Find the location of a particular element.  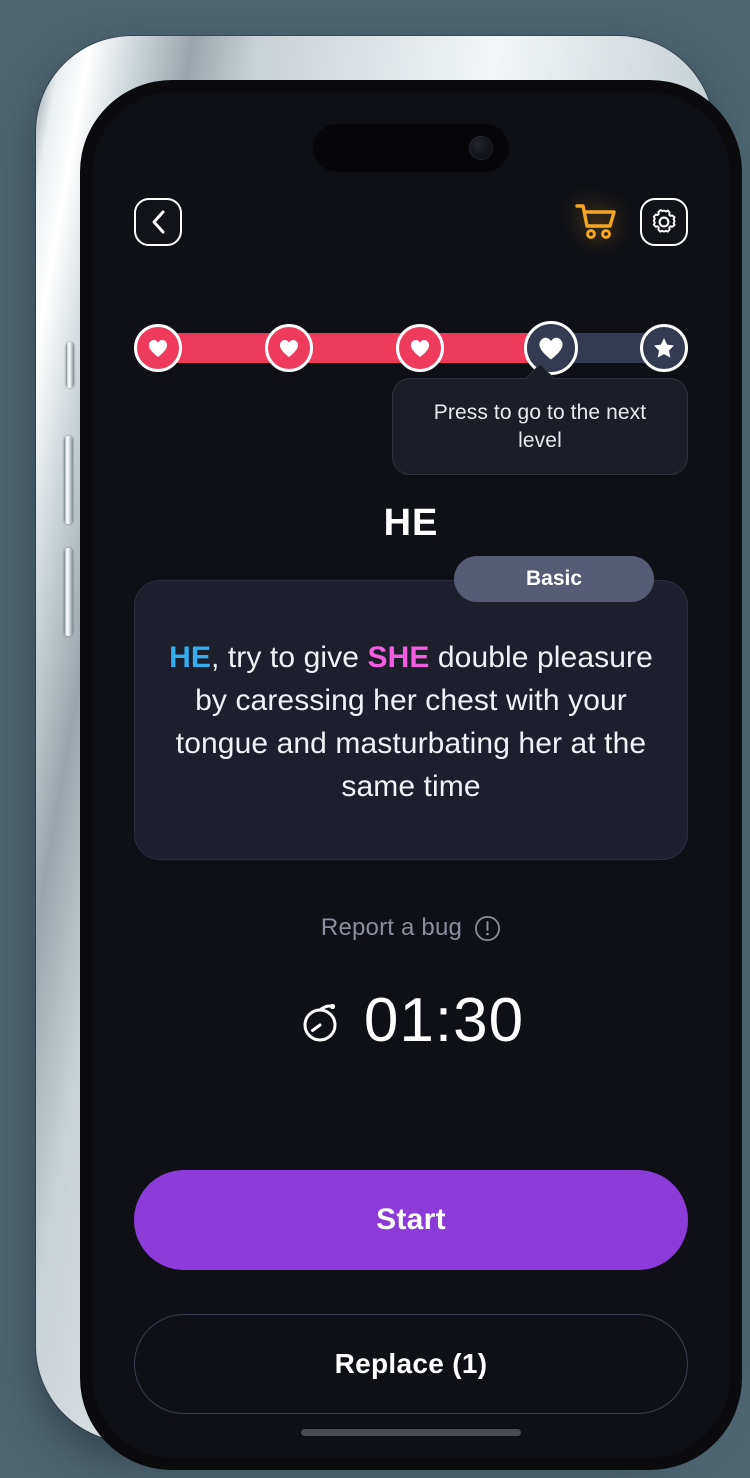

shop-cart-button is located at coordinates (596, 222).